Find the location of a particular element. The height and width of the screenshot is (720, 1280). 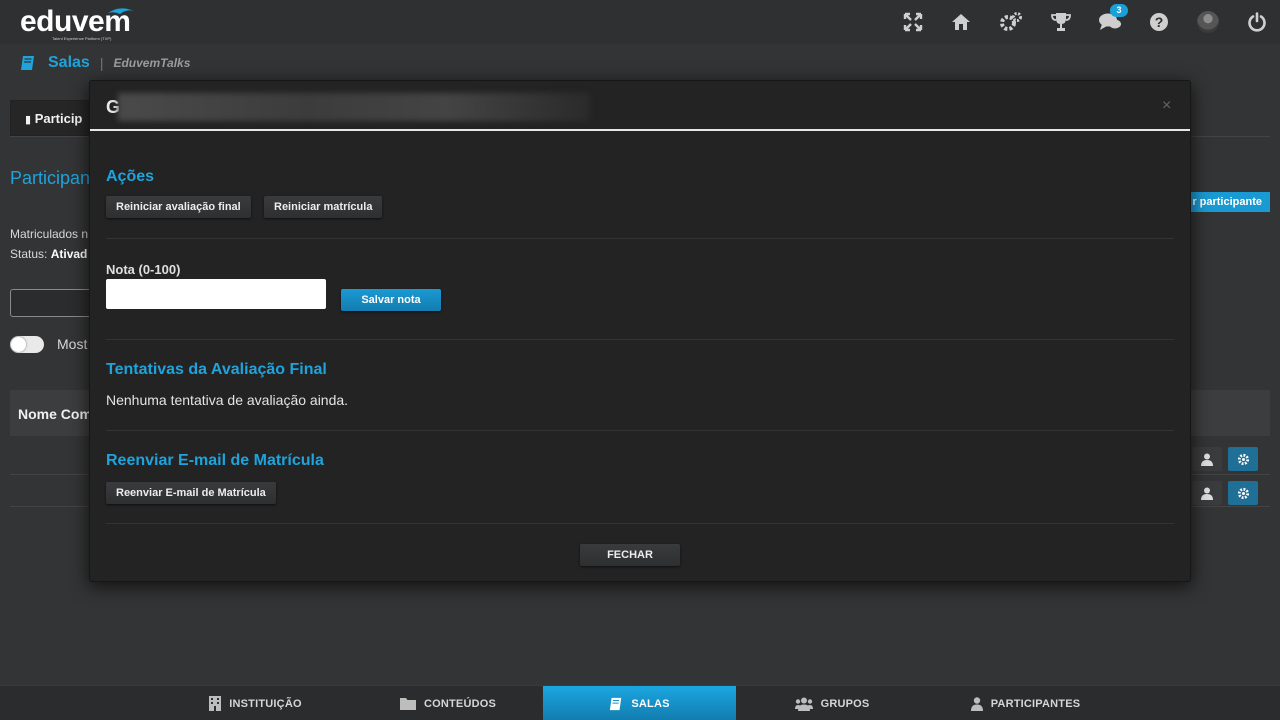

save-grade-button: Salvar nota is located at coordinates (391, 300).